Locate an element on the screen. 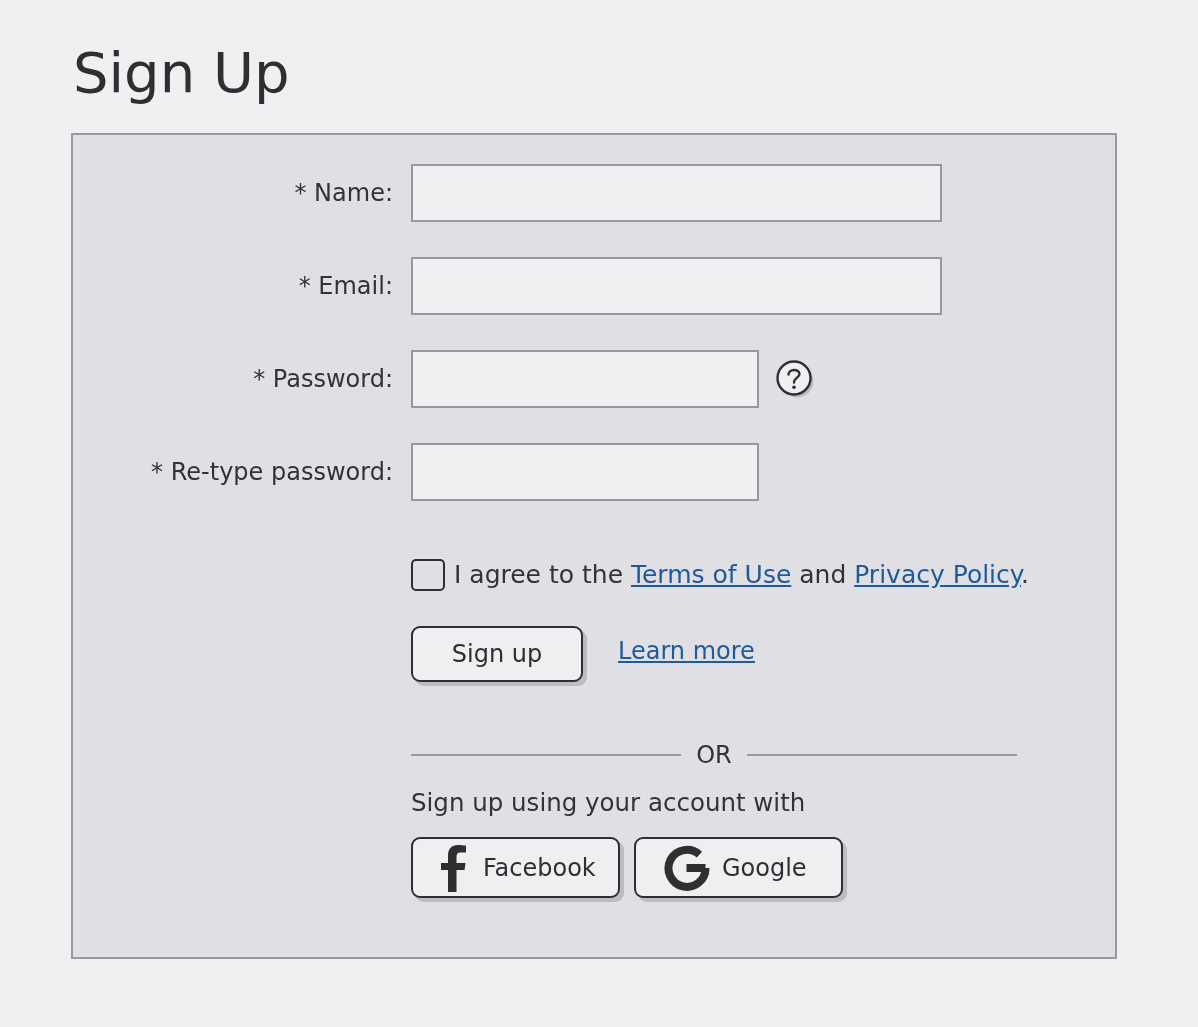  f-logo-icon is located at coordinates (453, 867).